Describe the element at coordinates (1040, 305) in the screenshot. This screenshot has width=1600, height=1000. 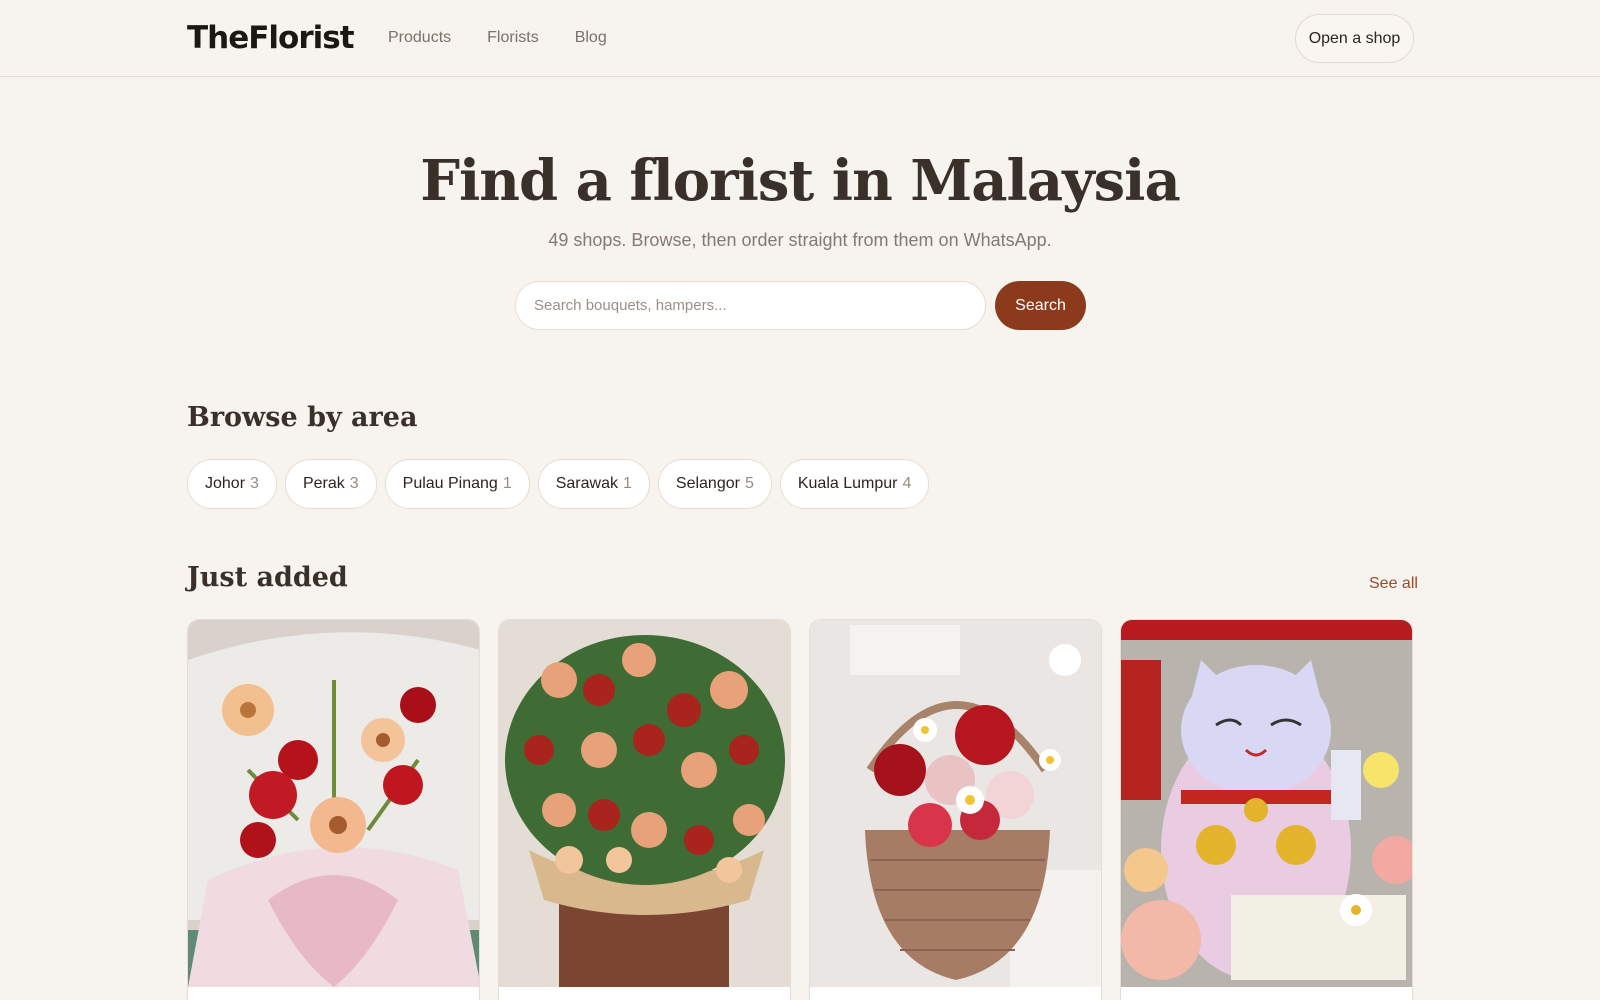
I see `search-button: Search` at that location.